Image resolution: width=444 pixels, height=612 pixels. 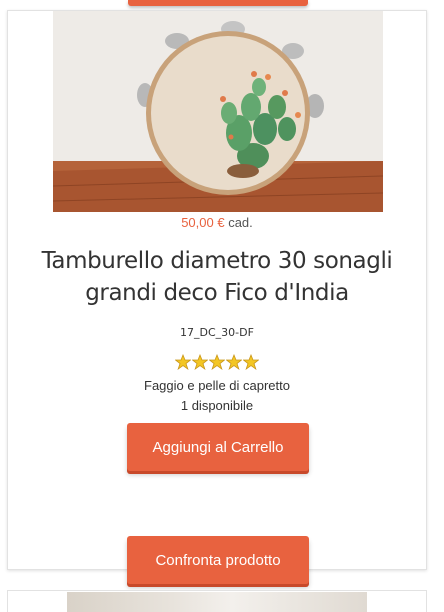 I want to click on next-product-image, so click(x=217, y=602).